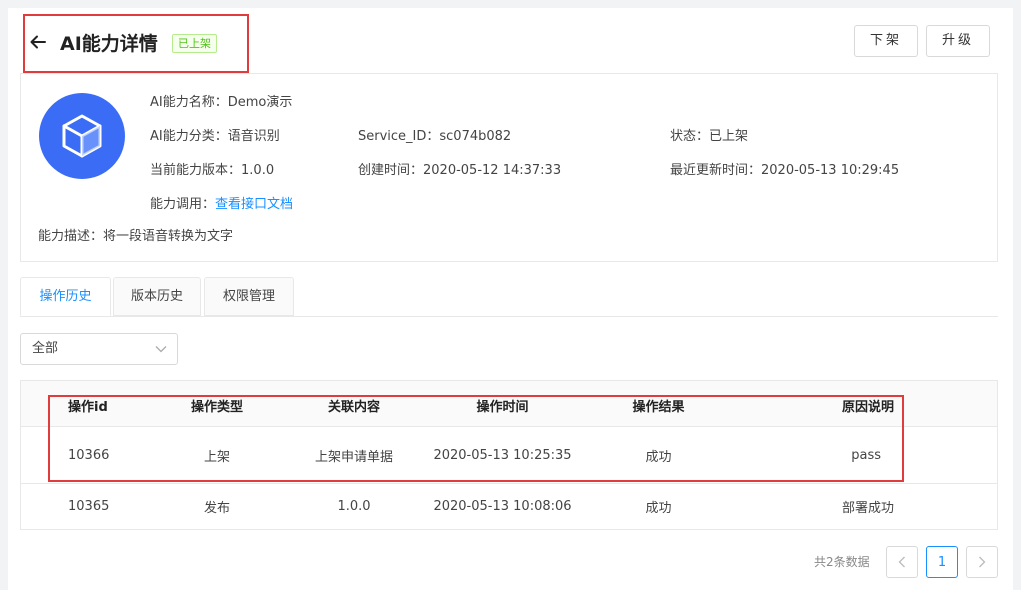  What do you see at coordinates (509, 316) in the screenshot?
I see `tabs-divider` at bounding box center [509, 316].